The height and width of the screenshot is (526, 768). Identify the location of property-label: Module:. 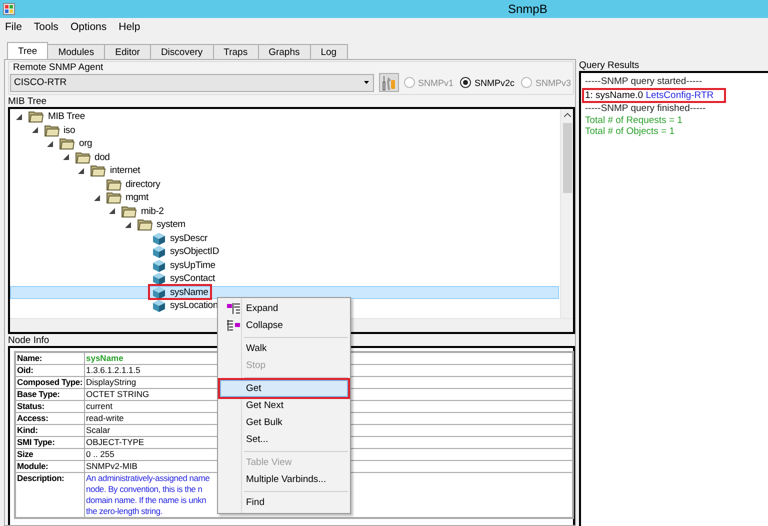
(49, 466).